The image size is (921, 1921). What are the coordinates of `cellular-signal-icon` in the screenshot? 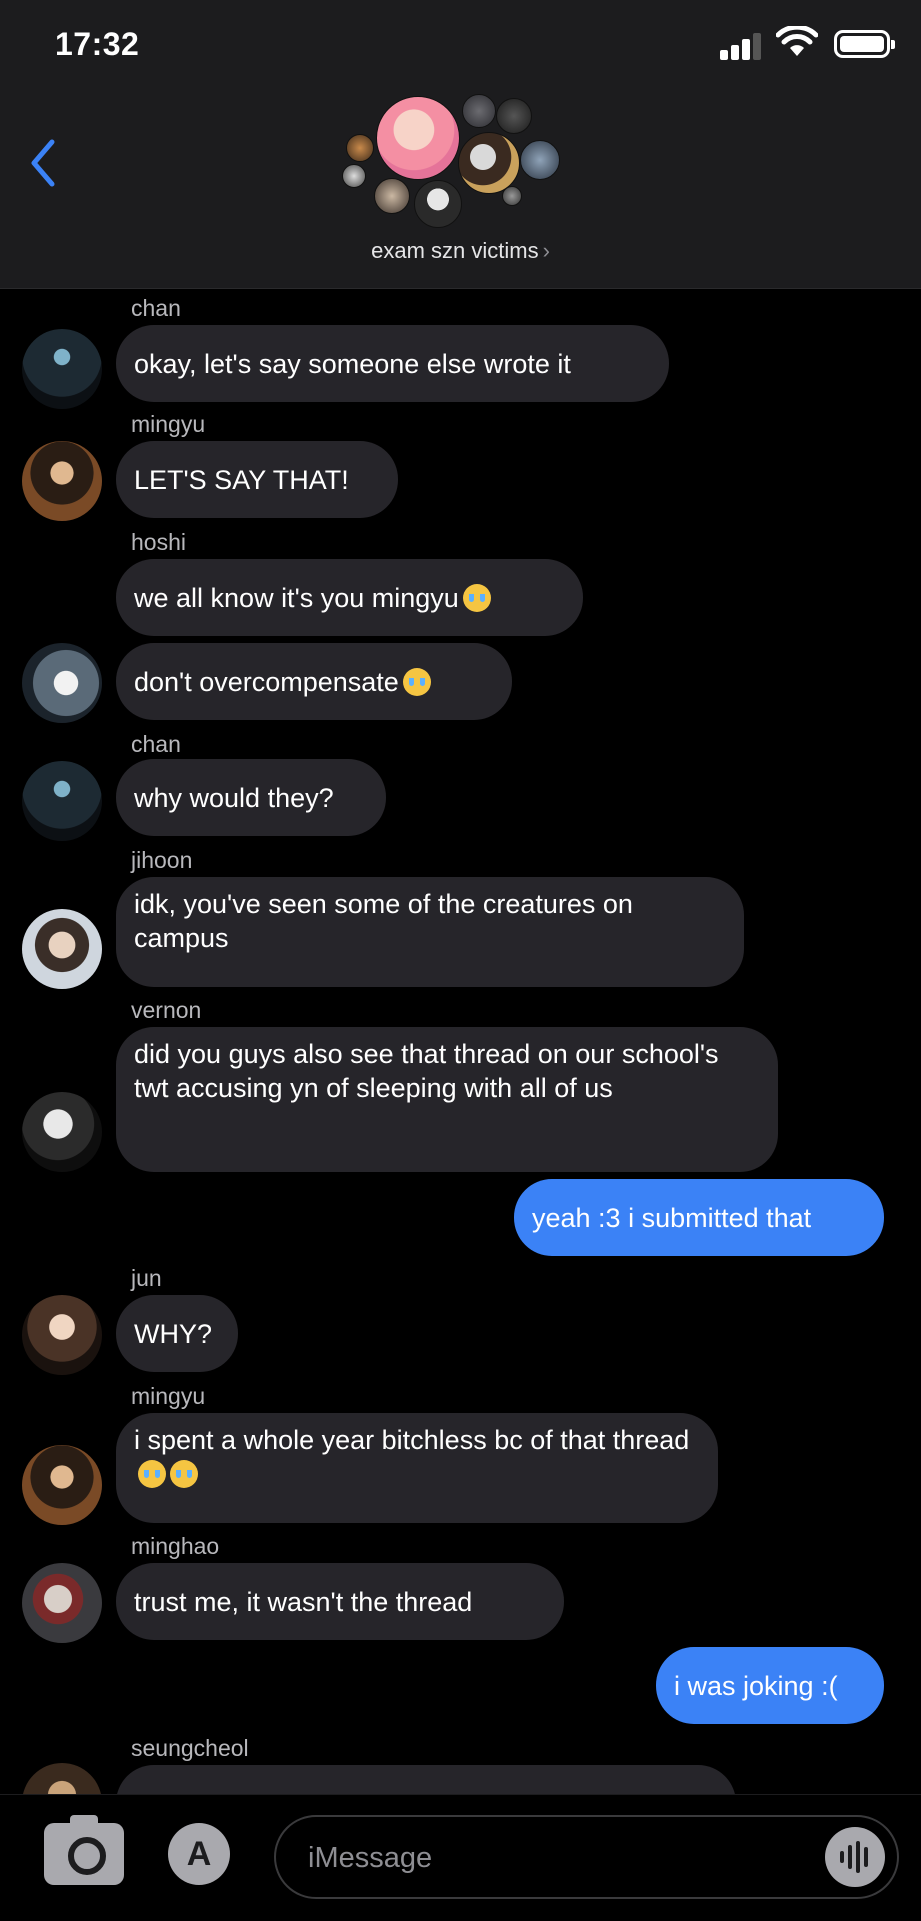 It's located at (740, 45).